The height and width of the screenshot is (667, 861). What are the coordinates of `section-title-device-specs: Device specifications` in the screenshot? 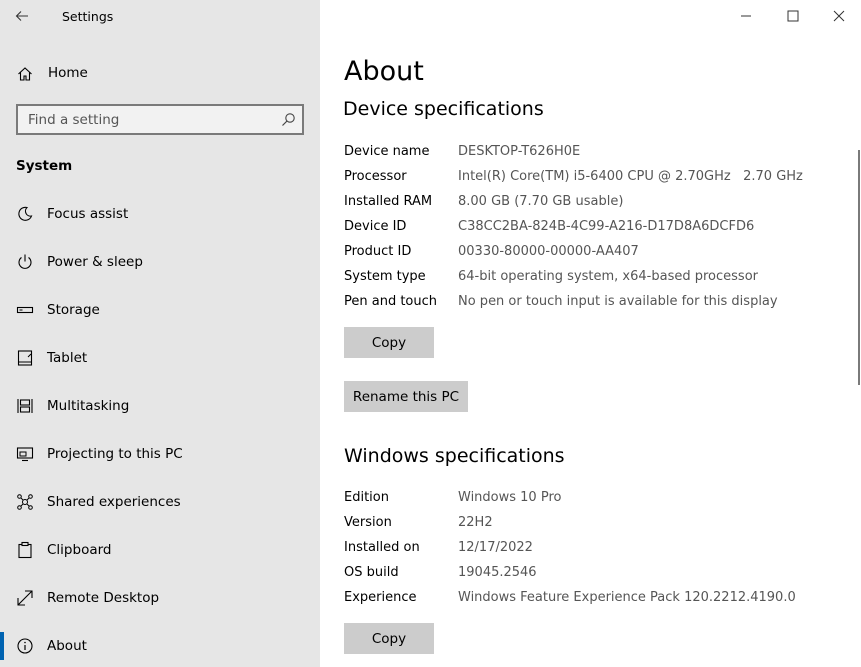 It's located at (443, 109).